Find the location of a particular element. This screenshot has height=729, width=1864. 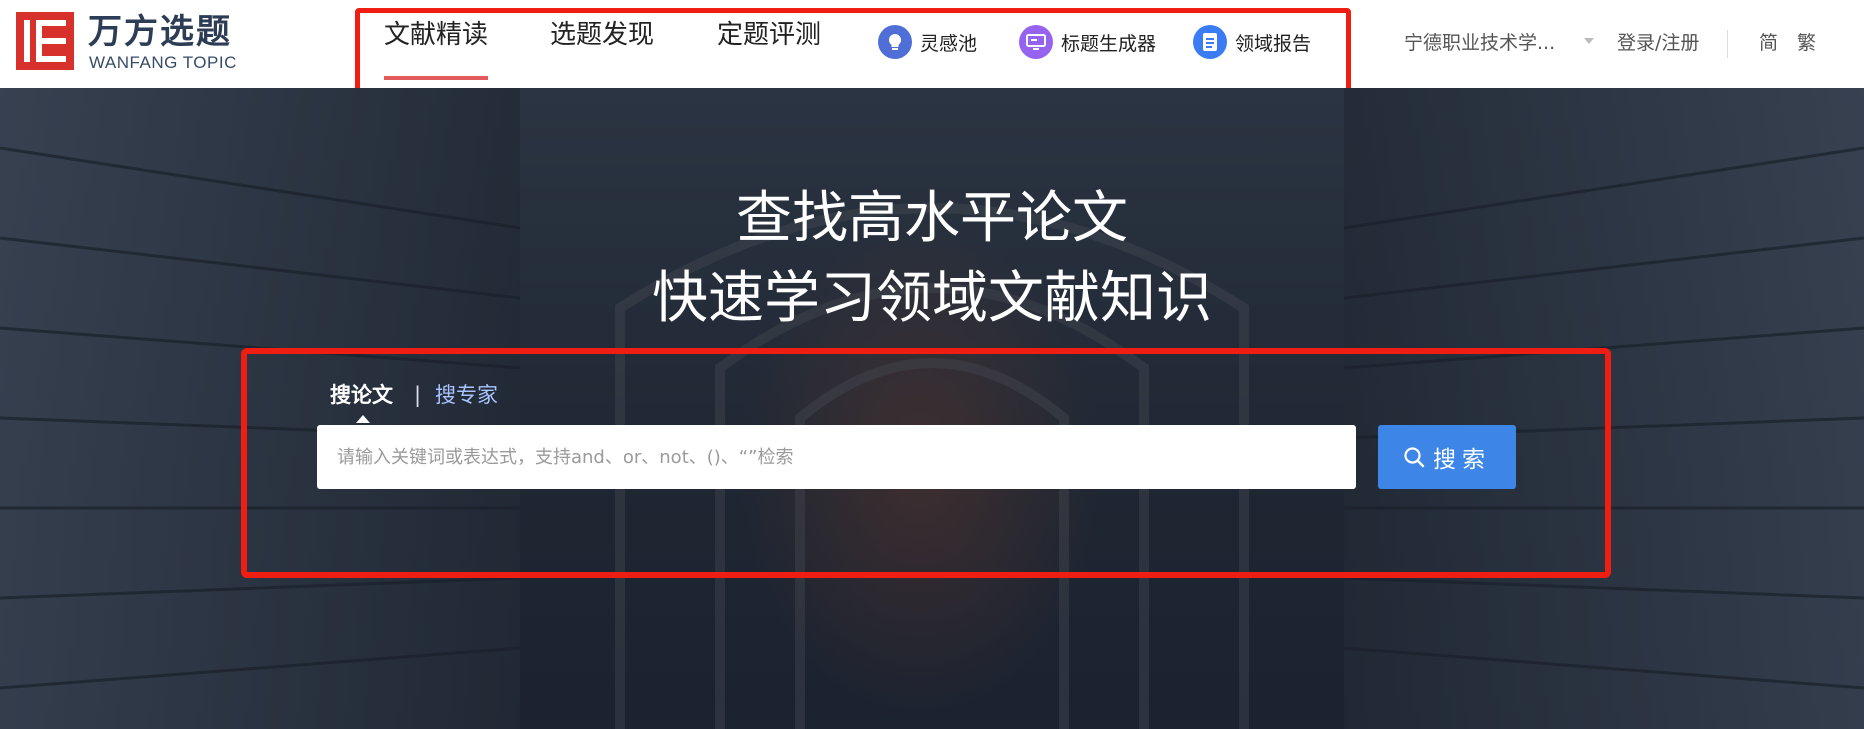

lang-traditional-button: 繁 is located at coordinates (1806, 43).